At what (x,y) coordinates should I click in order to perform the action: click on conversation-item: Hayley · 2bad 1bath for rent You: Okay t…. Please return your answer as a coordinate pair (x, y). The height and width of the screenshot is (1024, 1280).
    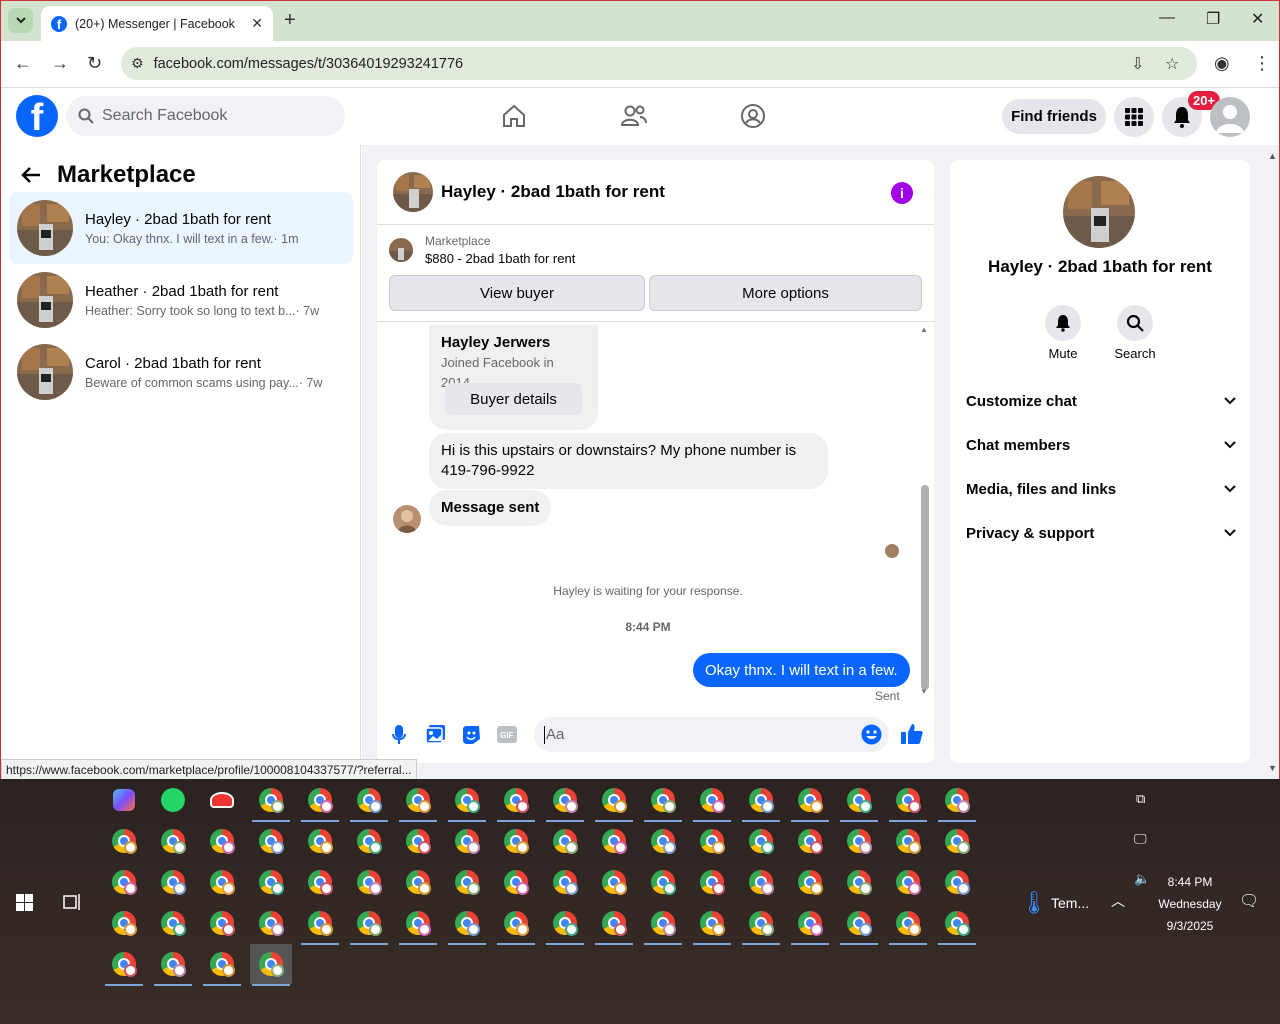
    Looking at the image, I should click on (181, 228).